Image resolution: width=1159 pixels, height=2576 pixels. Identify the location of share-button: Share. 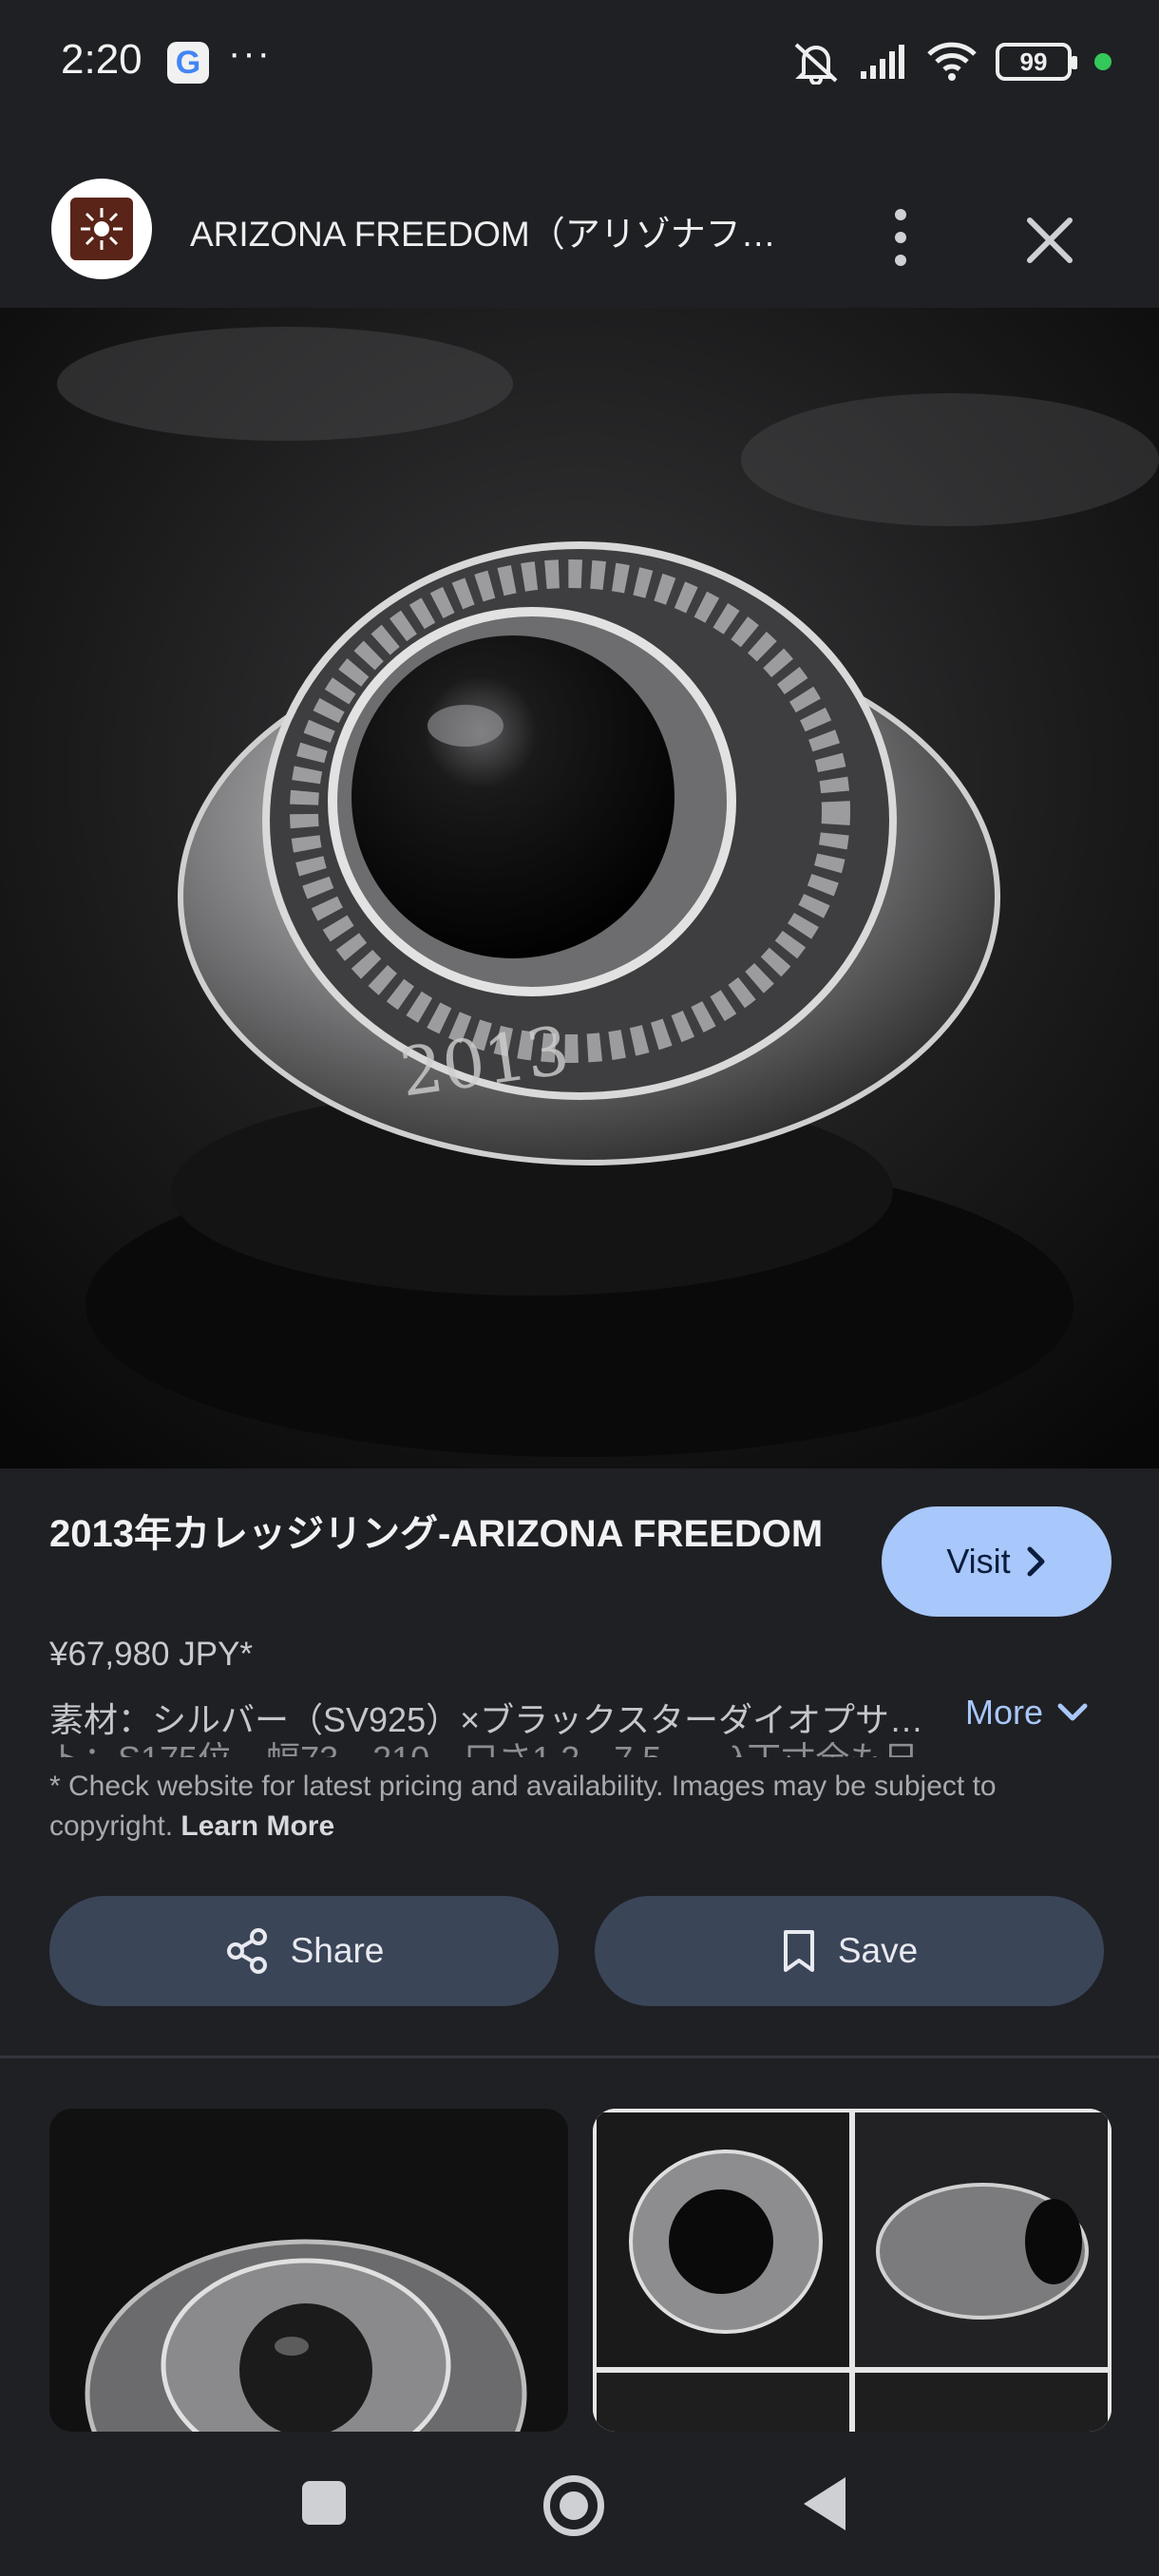
(304, 1951).